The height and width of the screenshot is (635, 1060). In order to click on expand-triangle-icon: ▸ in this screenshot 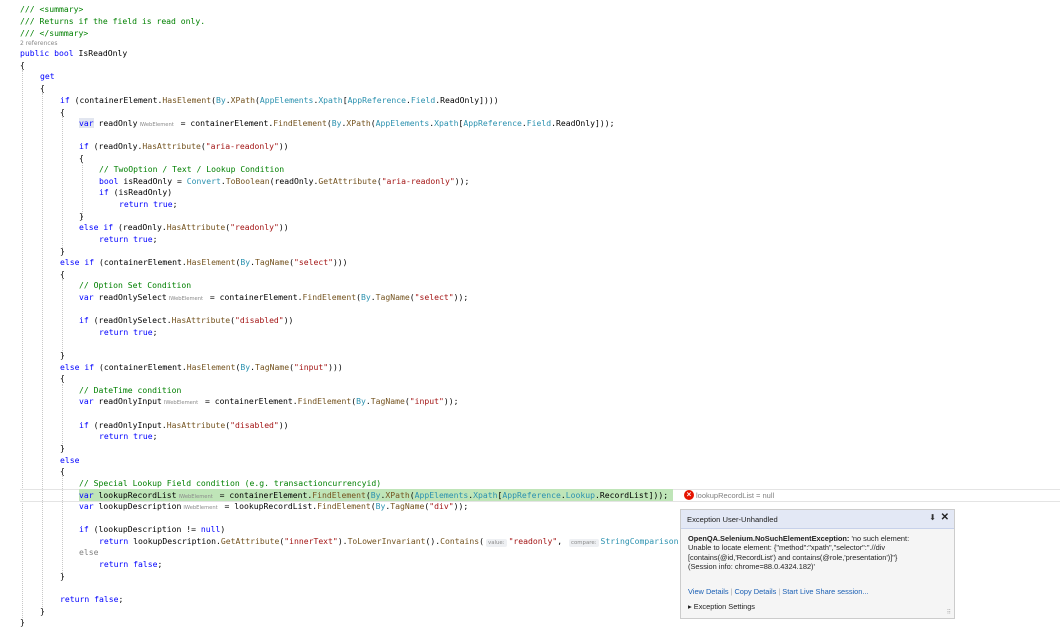, I will do `click(690, 606)`.